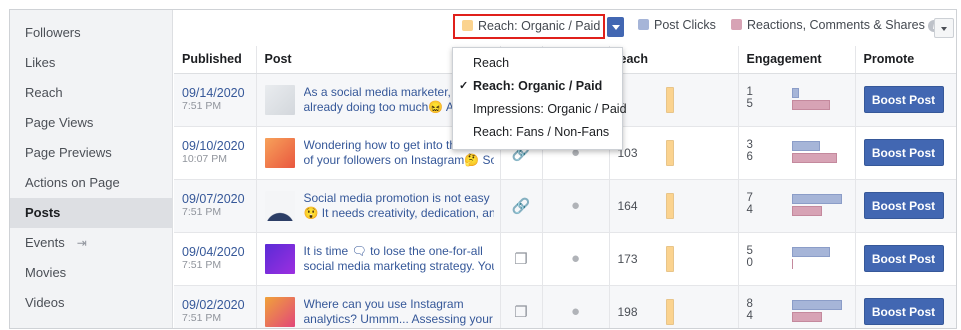 This screenshot has height=330, width=961. Describe the element at coordinates (45, 302) in the screenshot. I see `sidebar-item-label: Videos` at that location.